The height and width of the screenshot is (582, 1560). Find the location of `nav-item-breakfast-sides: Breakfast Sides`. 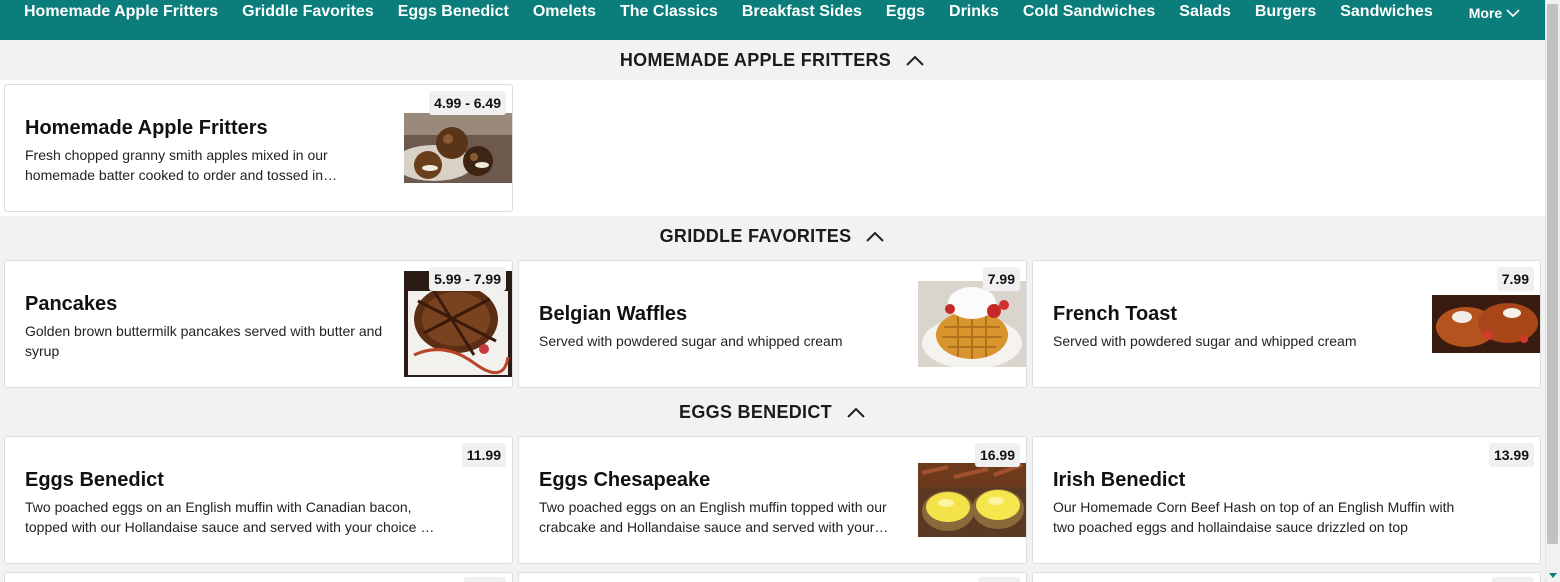

nav-item-breakfast-sides: Breakfast Sides is located at coordinates (802, 12).